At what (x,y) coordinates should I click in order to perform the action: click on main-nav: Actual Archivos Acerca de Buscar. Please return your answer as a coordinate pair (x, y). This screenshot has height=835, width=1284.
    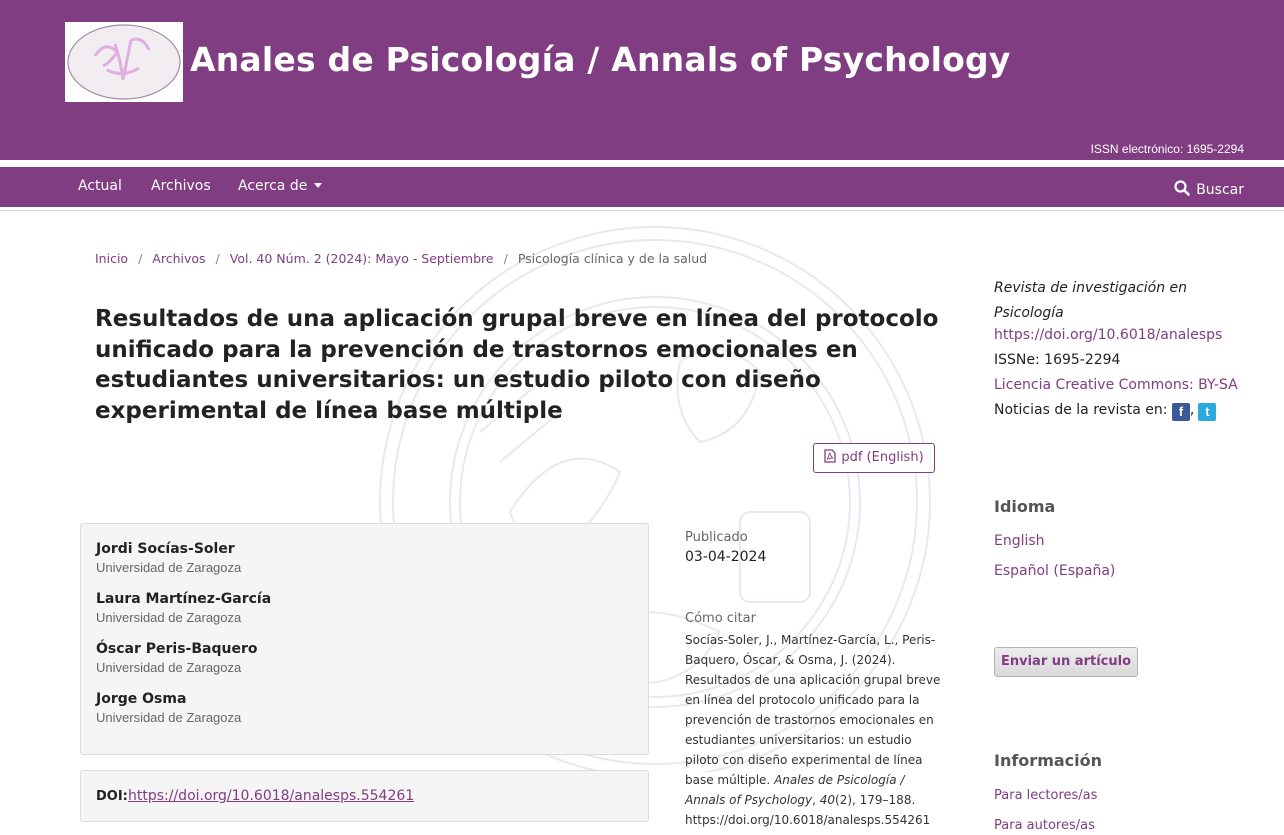
    Looking at the image, I should click on (642, 187).